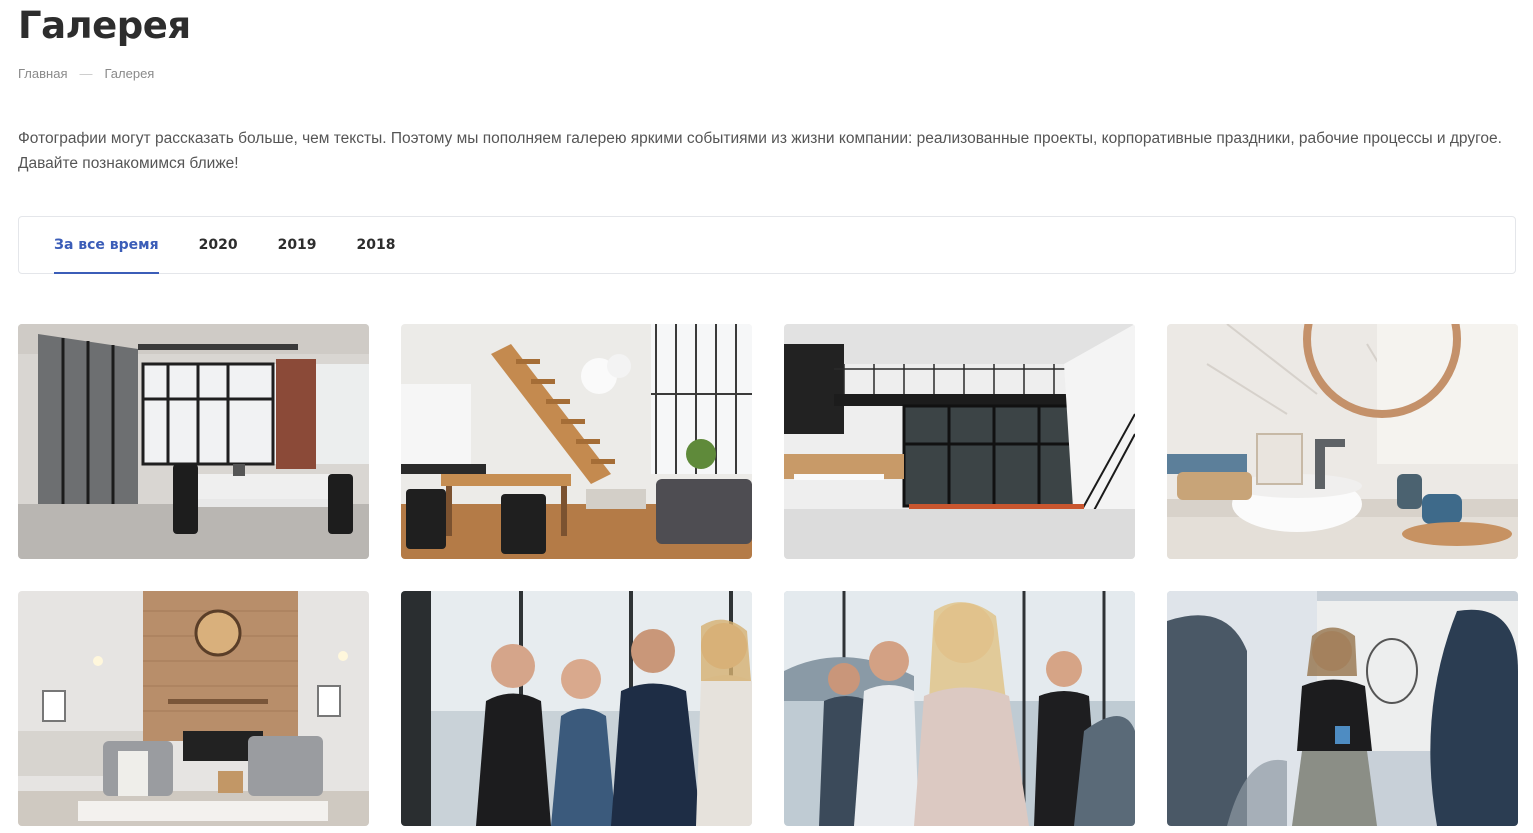  I want to click on gallery-photo-office-loft, so click(193, 441).